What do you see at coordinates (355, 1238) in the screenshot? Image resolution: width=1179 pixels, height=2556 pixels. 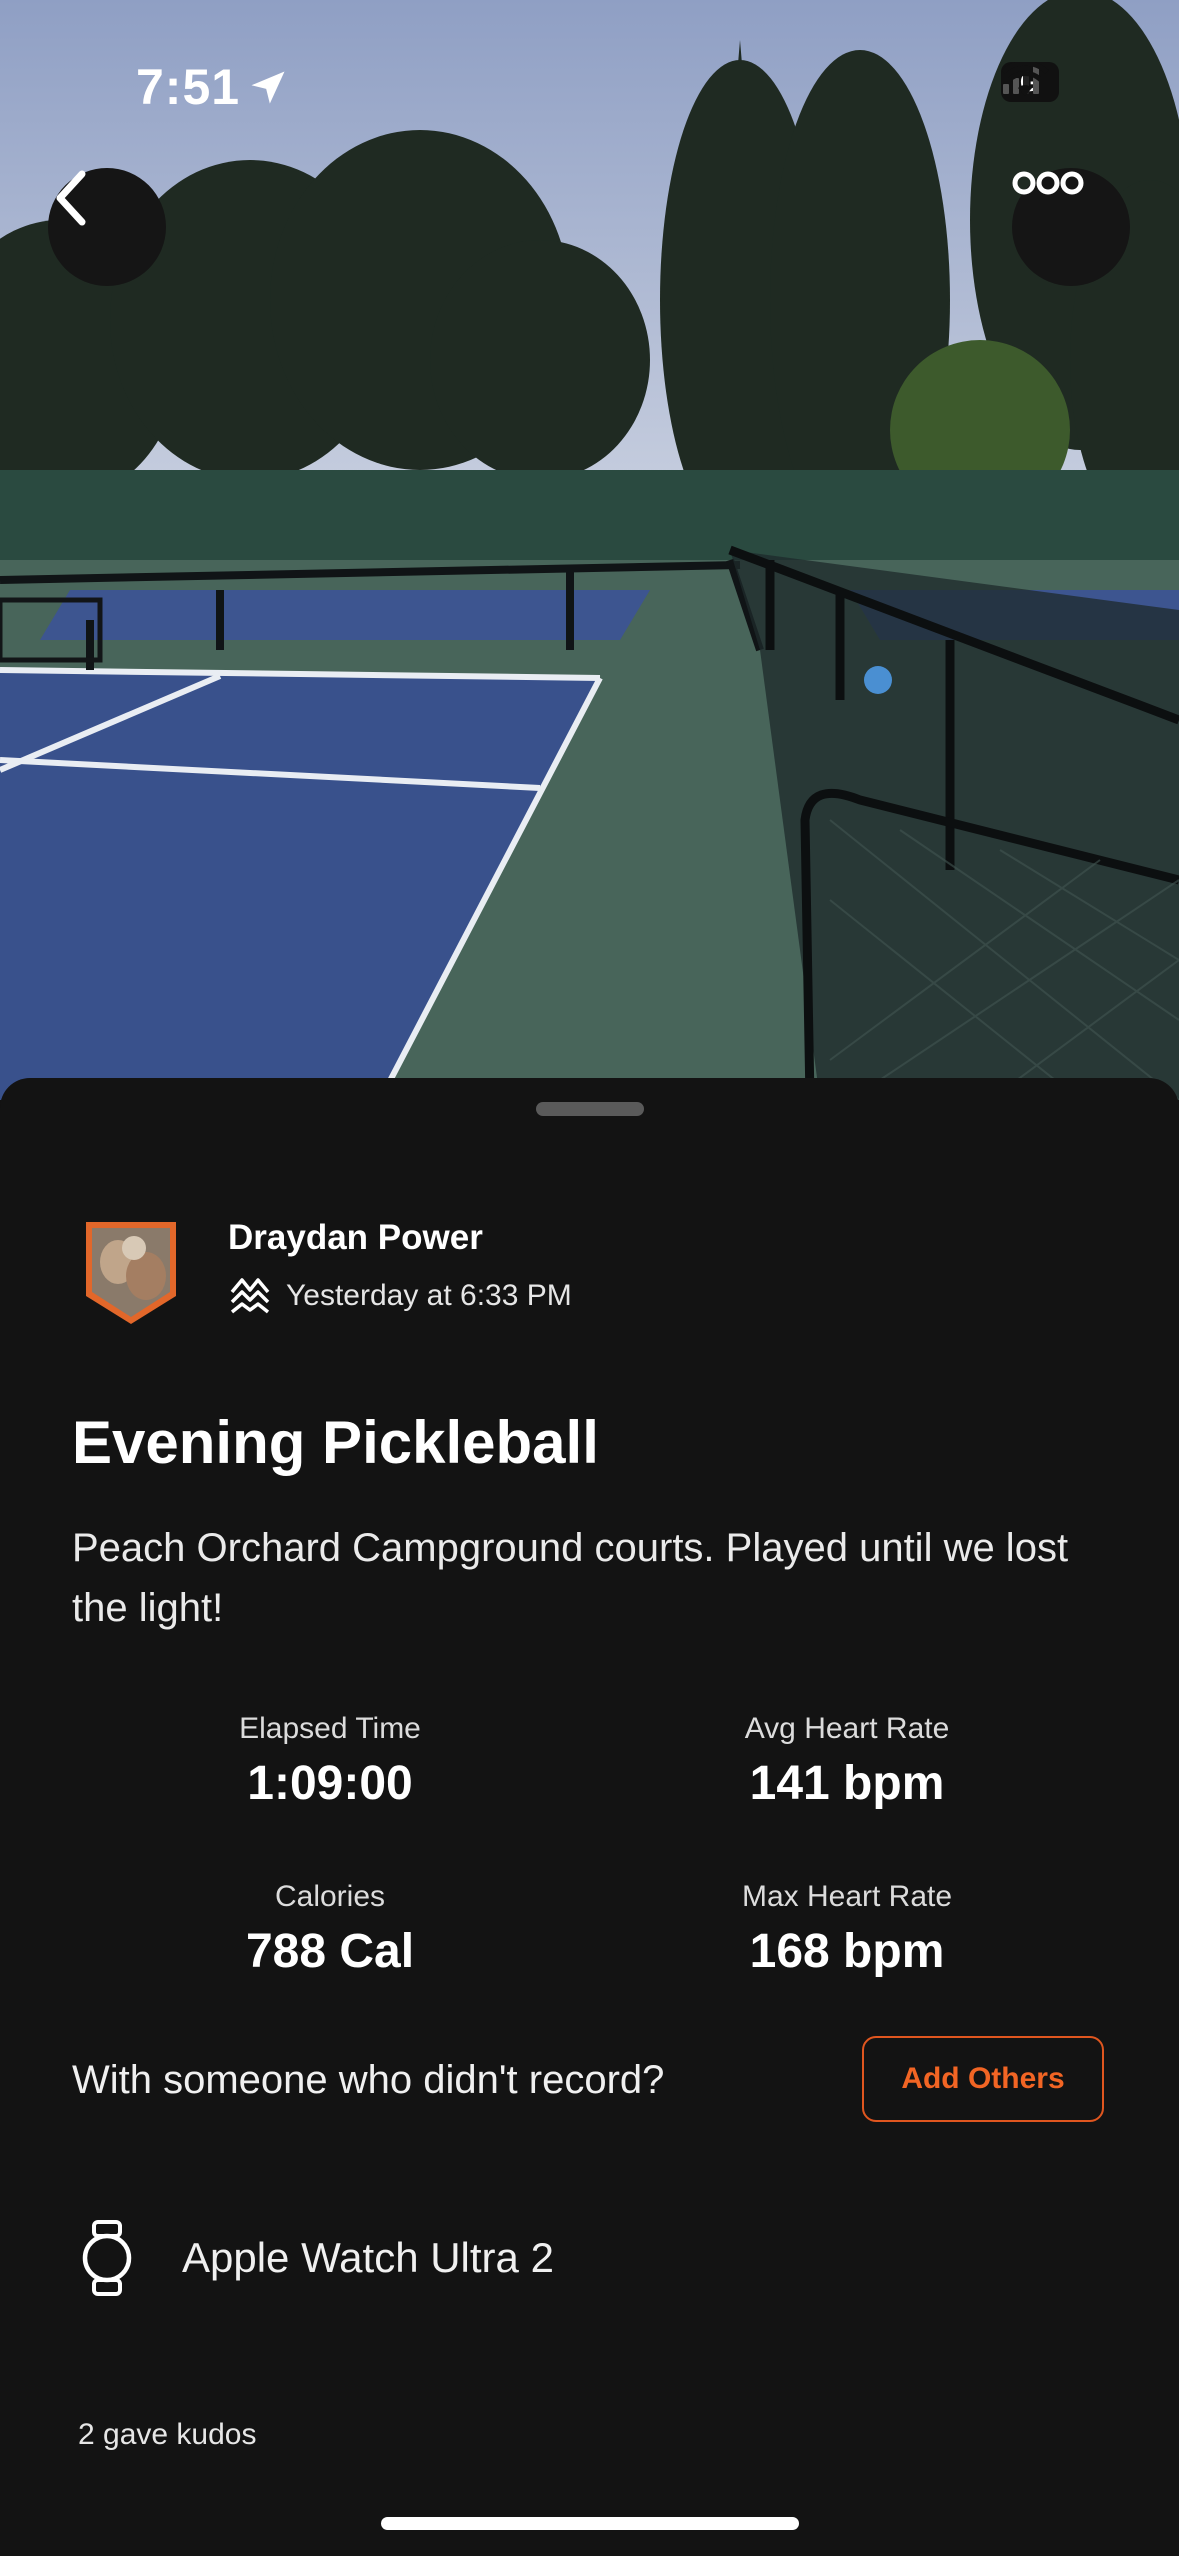 I see `athlete-name: Draydan Power` at bounding box center [355, 1238].